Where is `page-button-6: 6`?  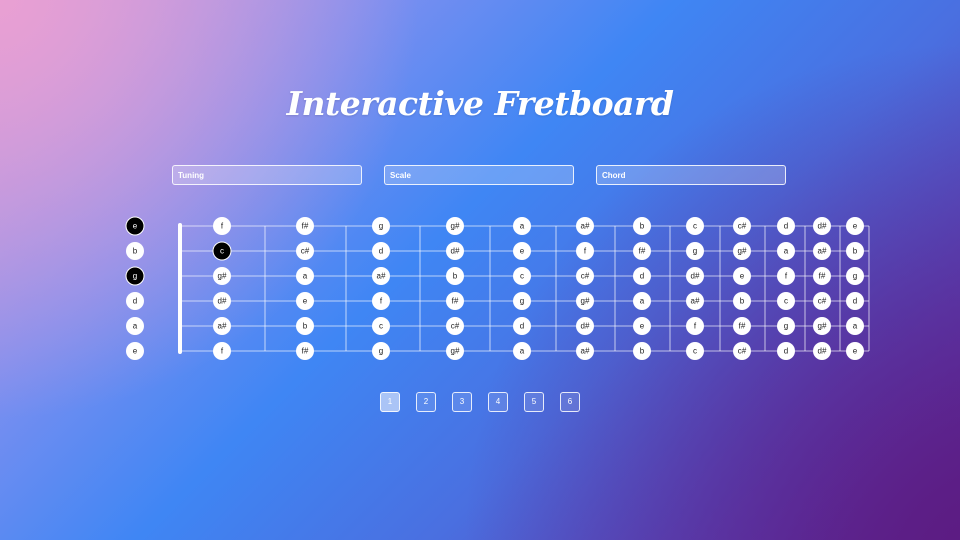
page-button-6: 6 is located at coordinates (570, 402).